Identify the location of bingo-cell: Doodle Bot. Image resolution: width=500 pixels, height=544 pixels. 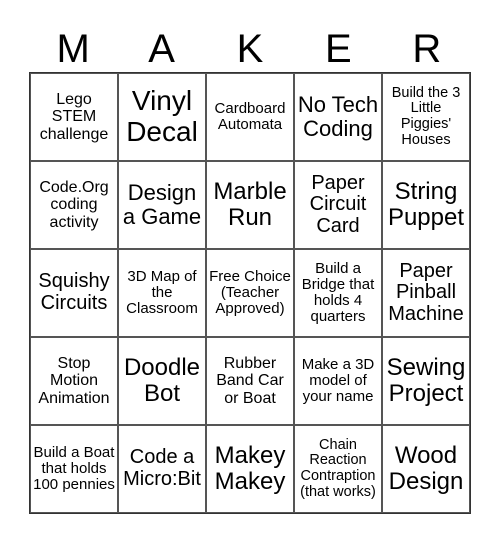
(162, 381).